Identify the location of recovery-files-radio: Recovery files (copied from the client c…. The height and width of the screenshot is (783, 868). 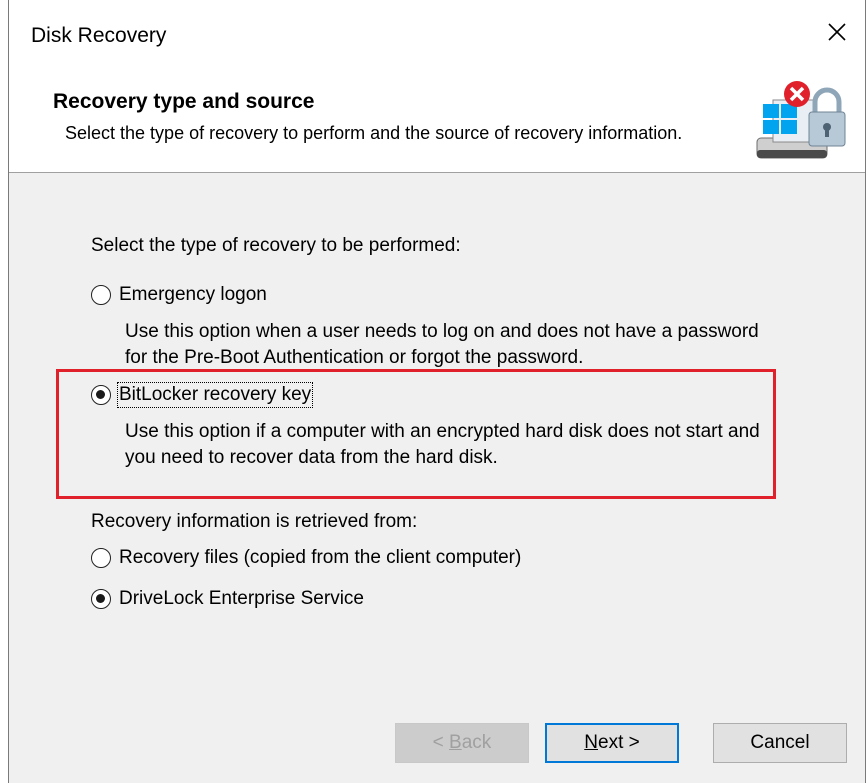
(306, 558).